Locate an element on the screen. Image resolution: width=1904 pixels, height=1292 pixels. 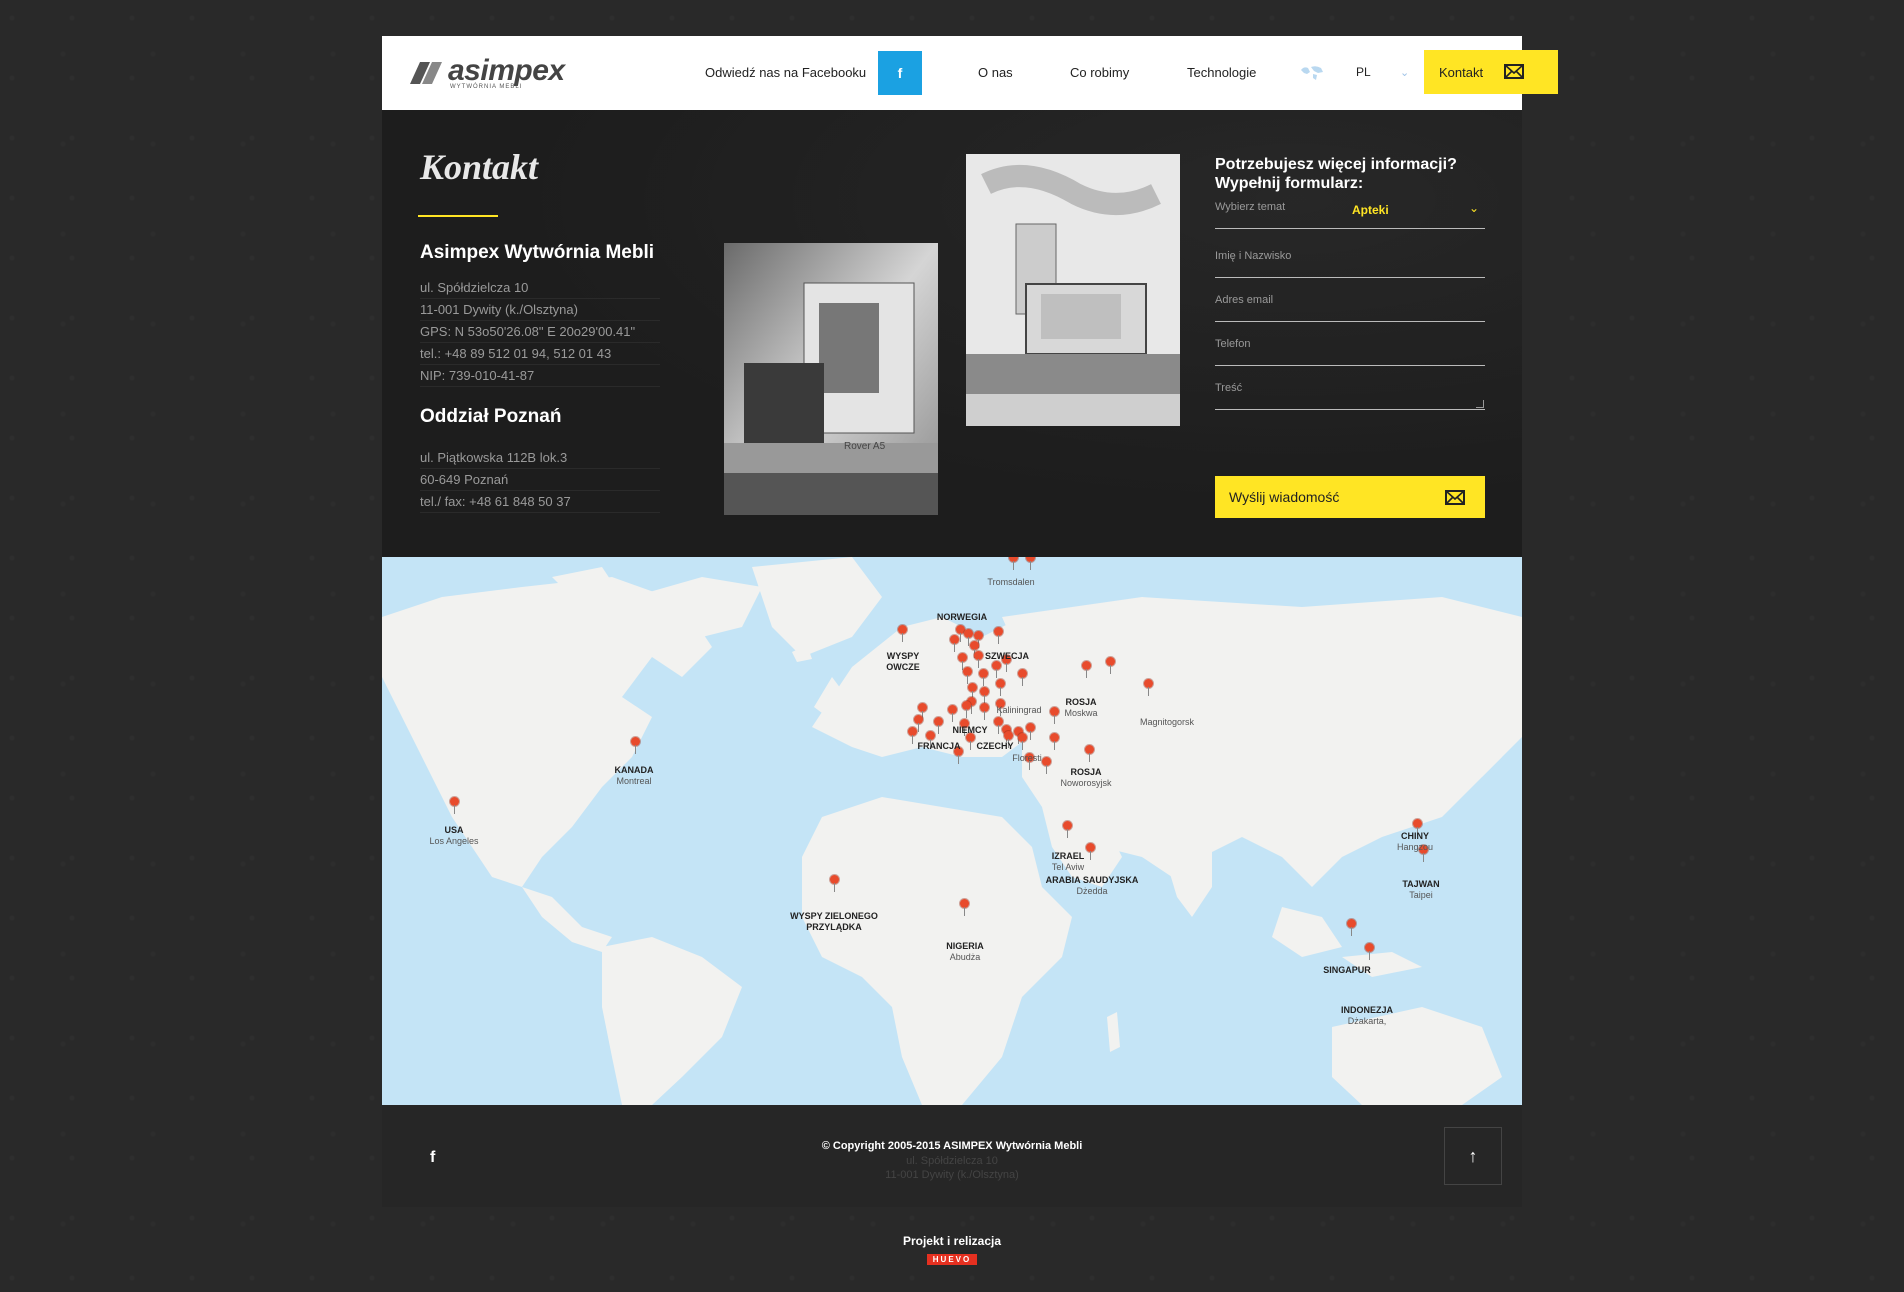
branch-phone: tel./ fax: +48 61 848 50 37 is located at coordinates (540, 503).